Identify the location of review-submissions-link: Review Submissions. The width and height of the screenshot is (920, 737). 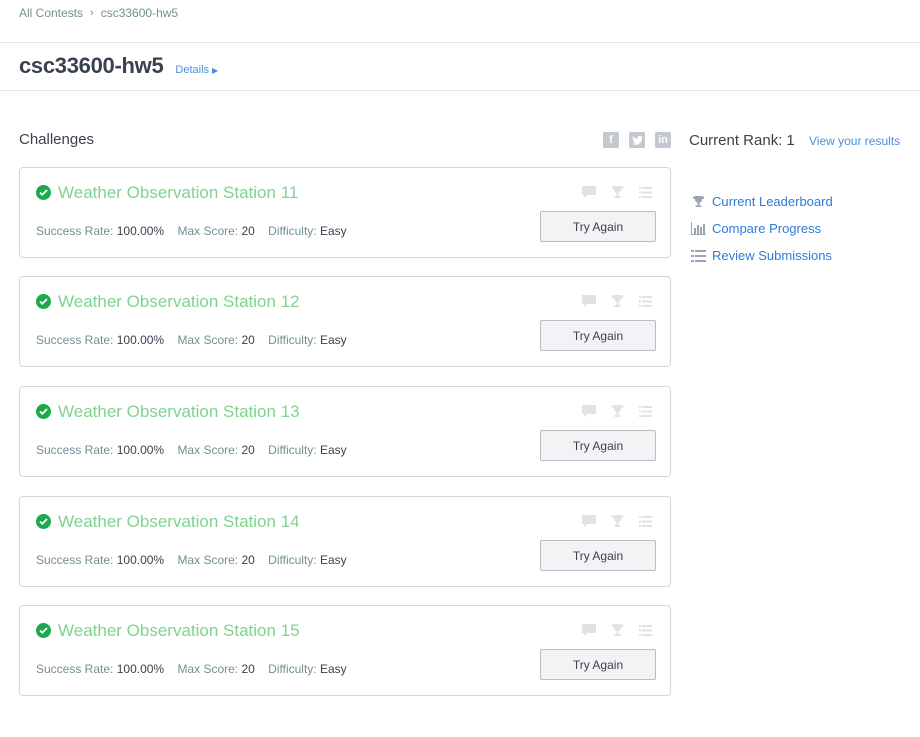
(761, 255).